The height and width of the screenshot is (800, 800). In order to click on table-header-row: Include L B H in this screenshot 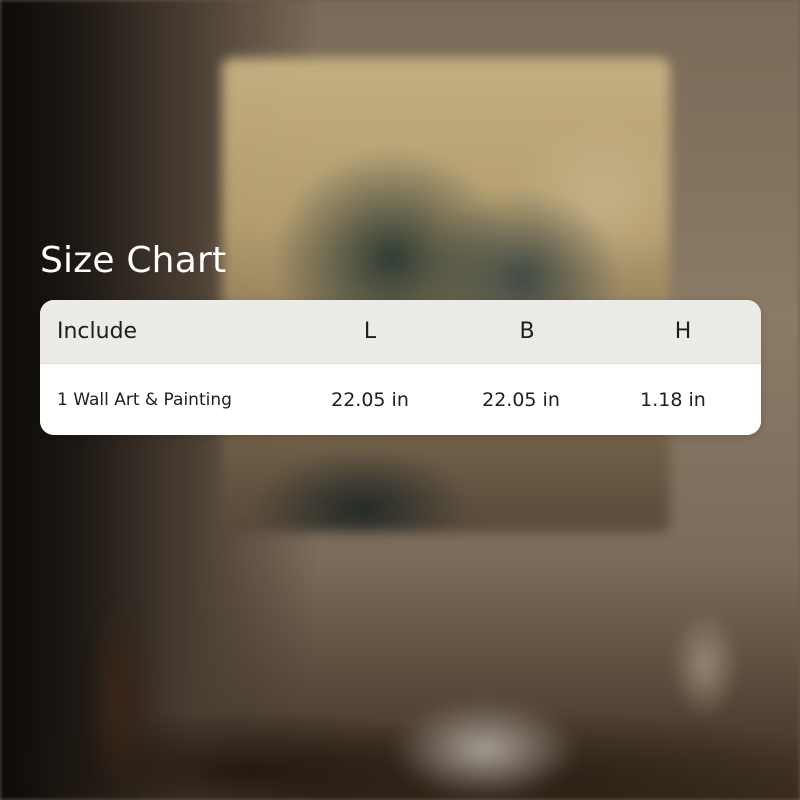, I will do `click(400, 332)`.